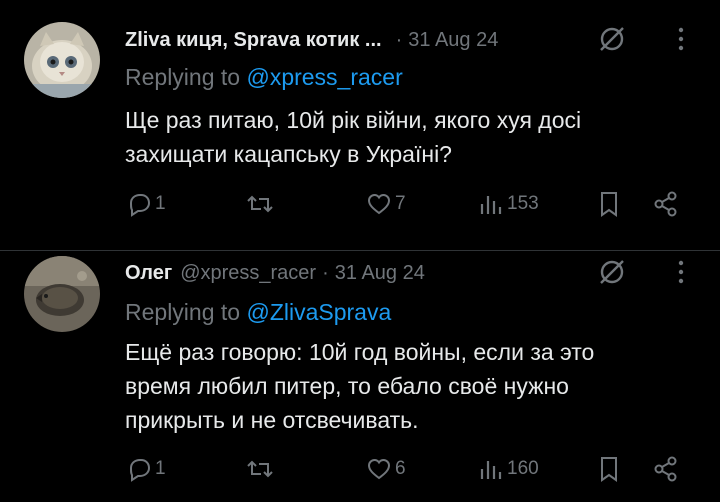  Describe the element at coordinates (400, 203) in the screenshot. I see `like-count: 7` at that location.